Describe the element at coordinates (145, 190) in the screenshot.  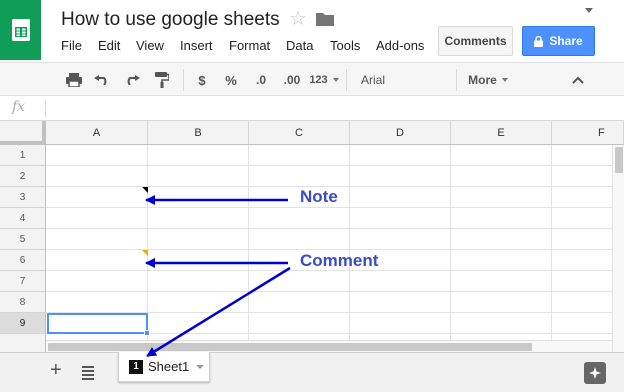
I see `note-indicator` at that location.